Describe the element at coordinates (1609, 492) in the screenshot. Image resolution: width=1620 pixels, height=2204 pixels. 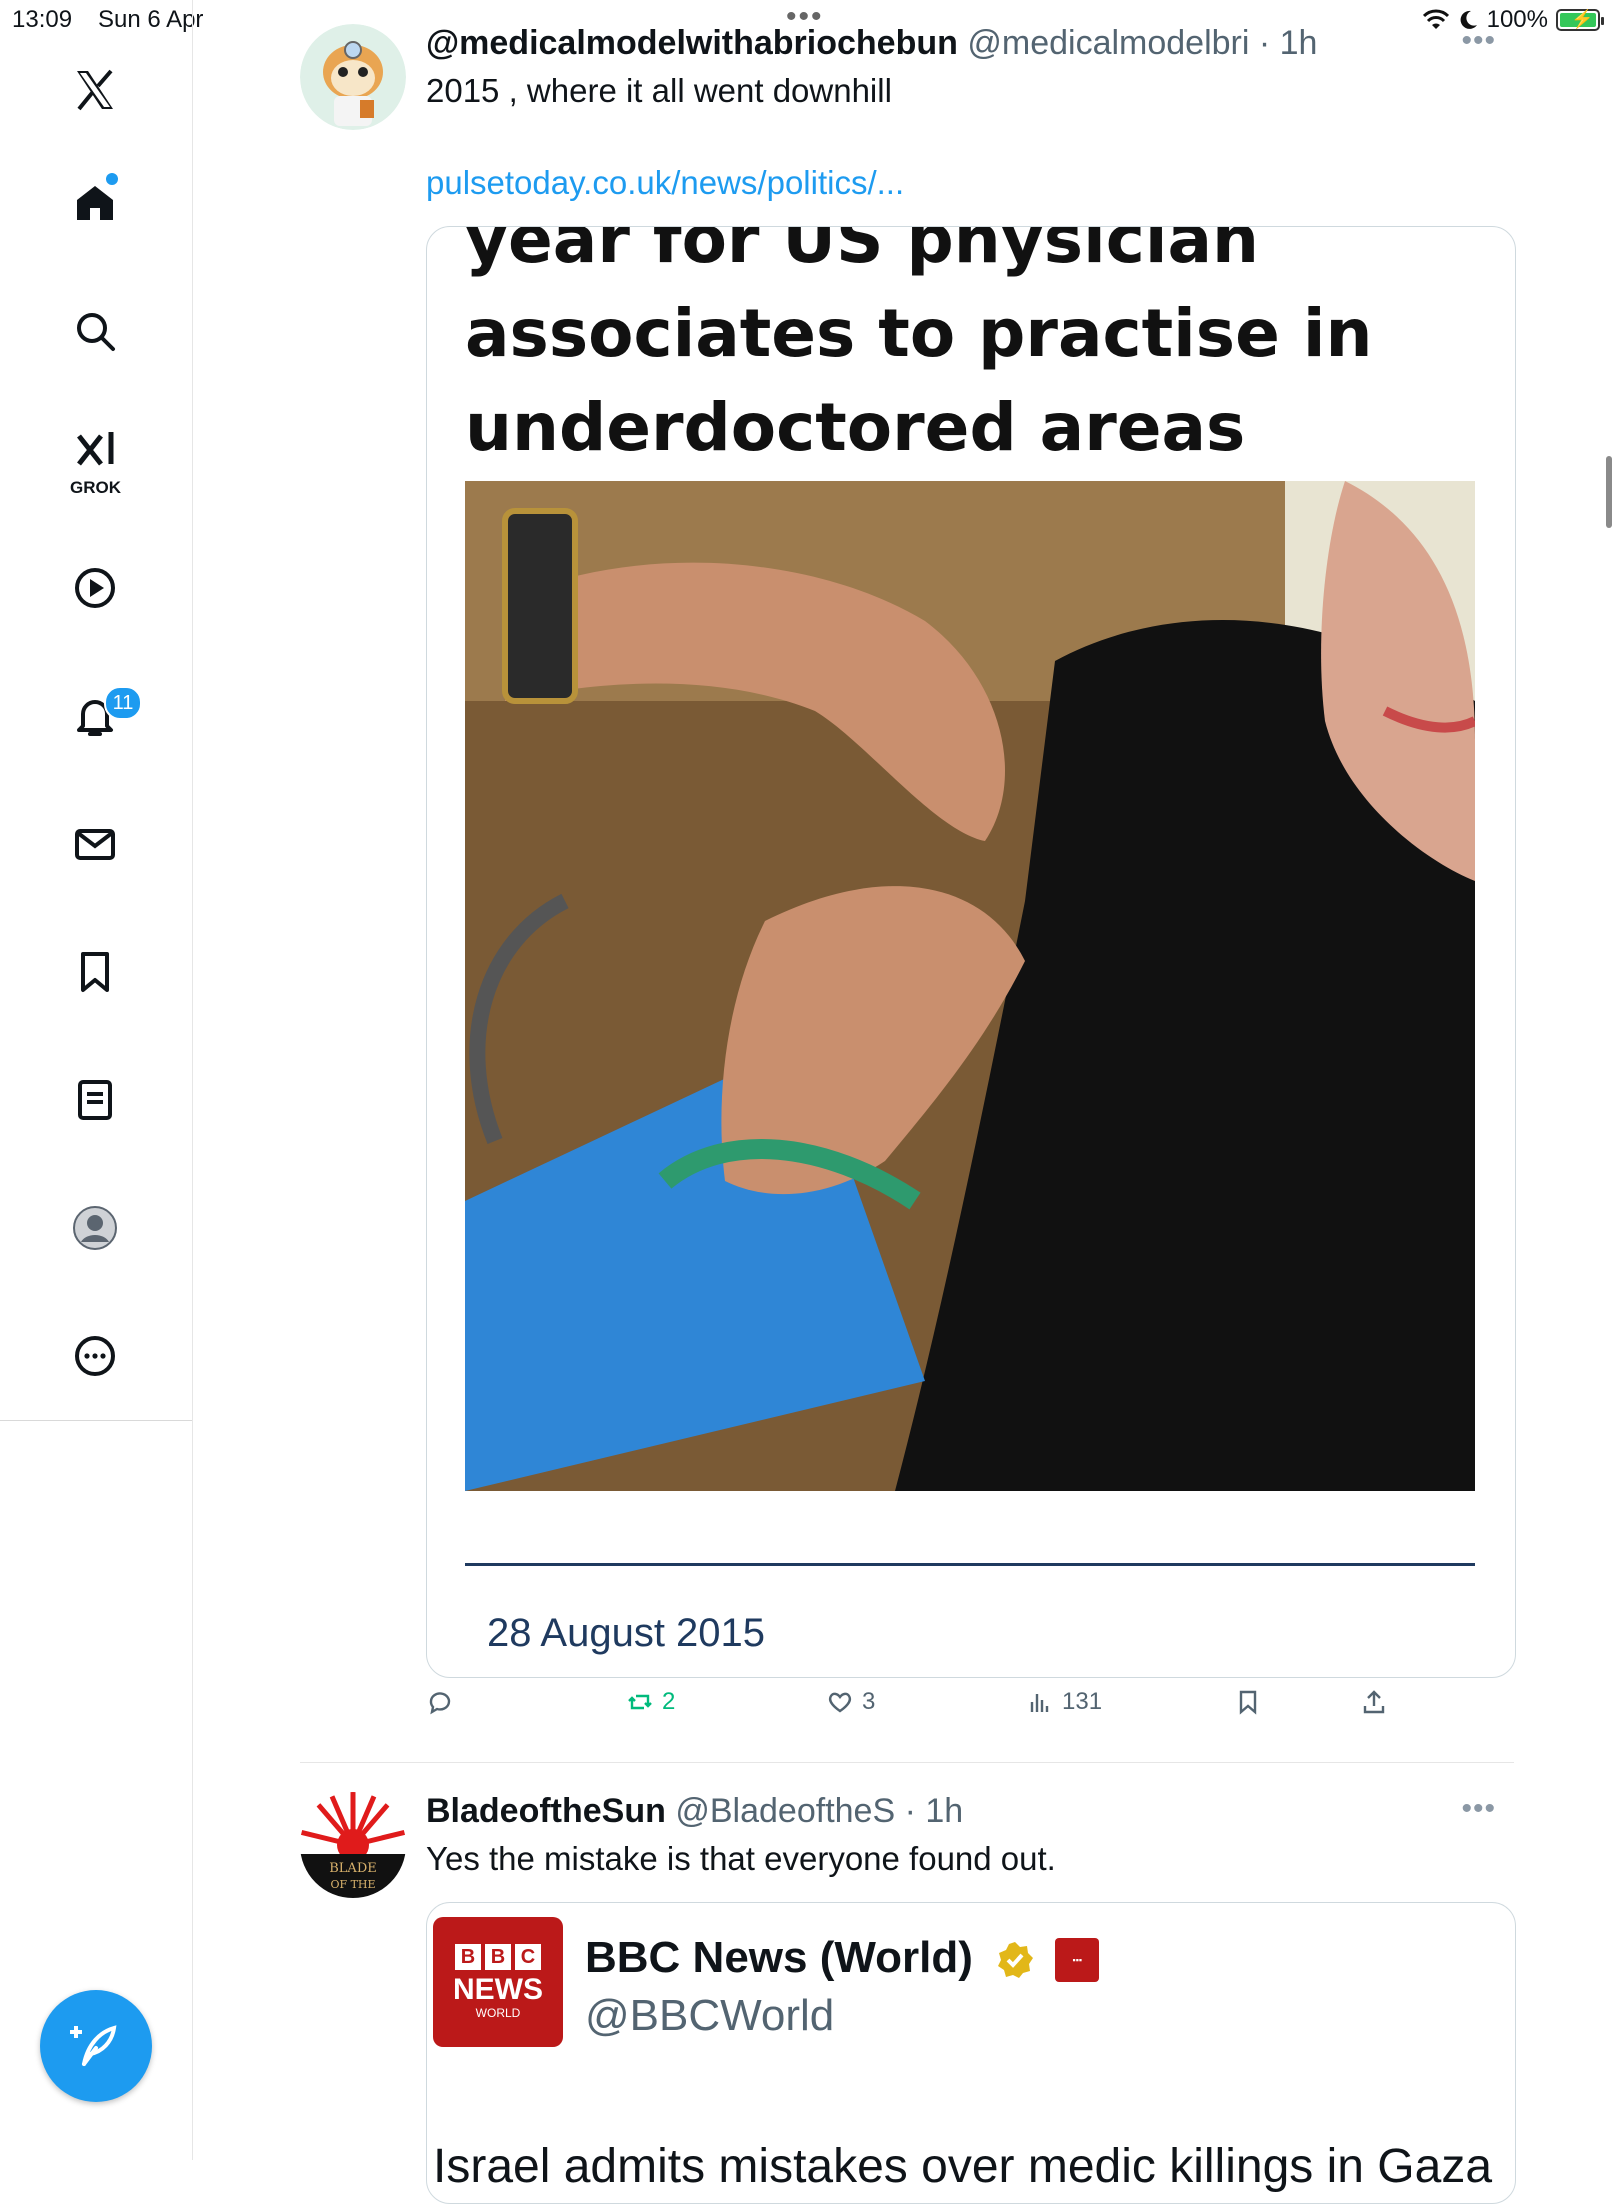
I see `scrollbar` at that location.